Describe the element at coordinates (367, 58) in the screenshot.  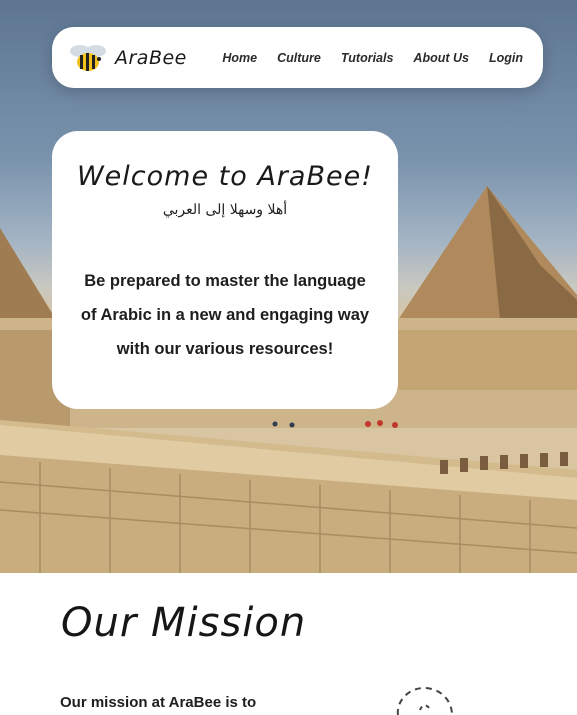
I see `nav-link-tutorials: Tutorials` at that location.